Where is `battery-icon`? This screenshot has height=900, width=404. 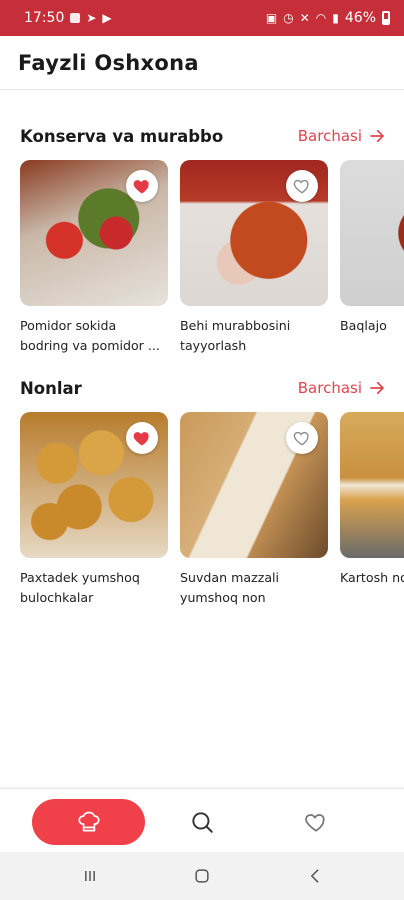
battery-icon is located at coordinates (386, 18).